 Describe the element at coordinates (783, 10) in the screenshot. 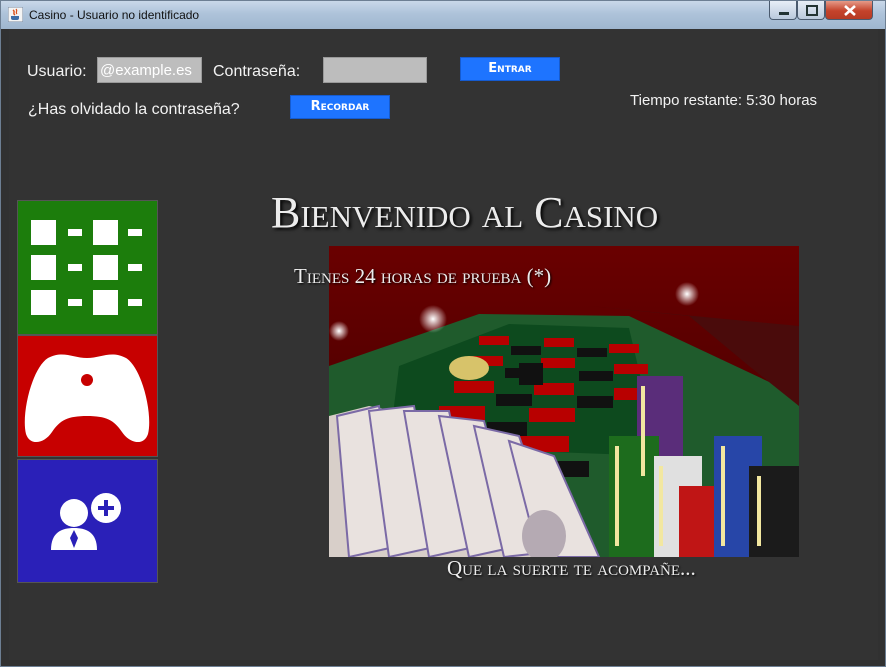

I see `minimize-button` at that location.